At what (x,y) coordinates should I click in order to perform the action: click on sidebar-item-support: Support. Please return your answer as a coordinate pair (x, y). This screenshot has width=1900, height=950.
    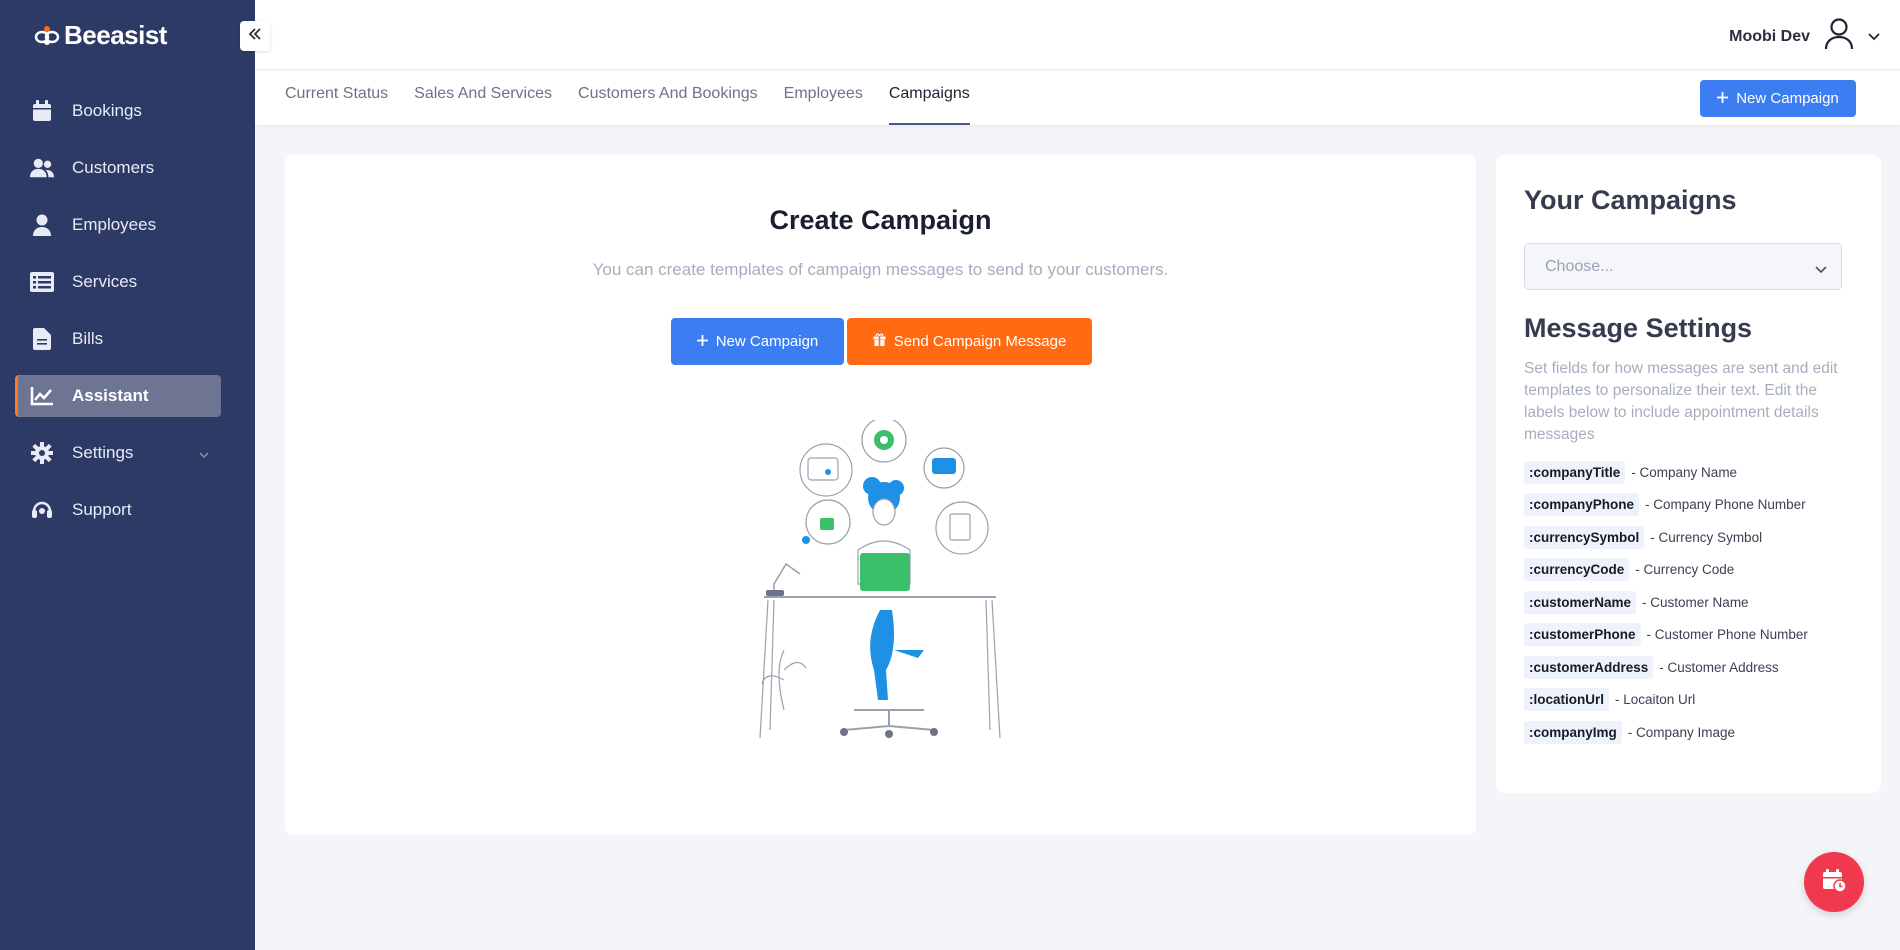
    Looking at the image, I should click on (118, 510).